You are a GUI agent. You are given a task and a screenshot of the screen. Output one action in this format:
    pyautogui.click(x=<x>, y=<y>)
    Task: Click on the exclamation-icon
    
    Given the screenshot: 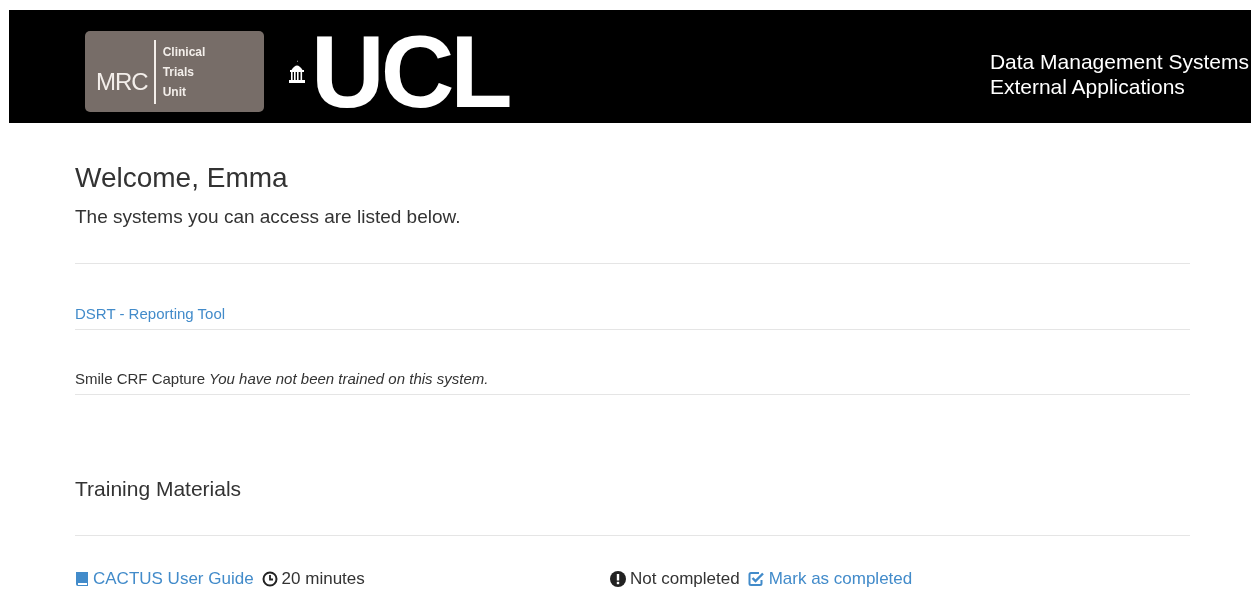 What is the action you would take?
    pyautogui.click(x=618, y=579)
    